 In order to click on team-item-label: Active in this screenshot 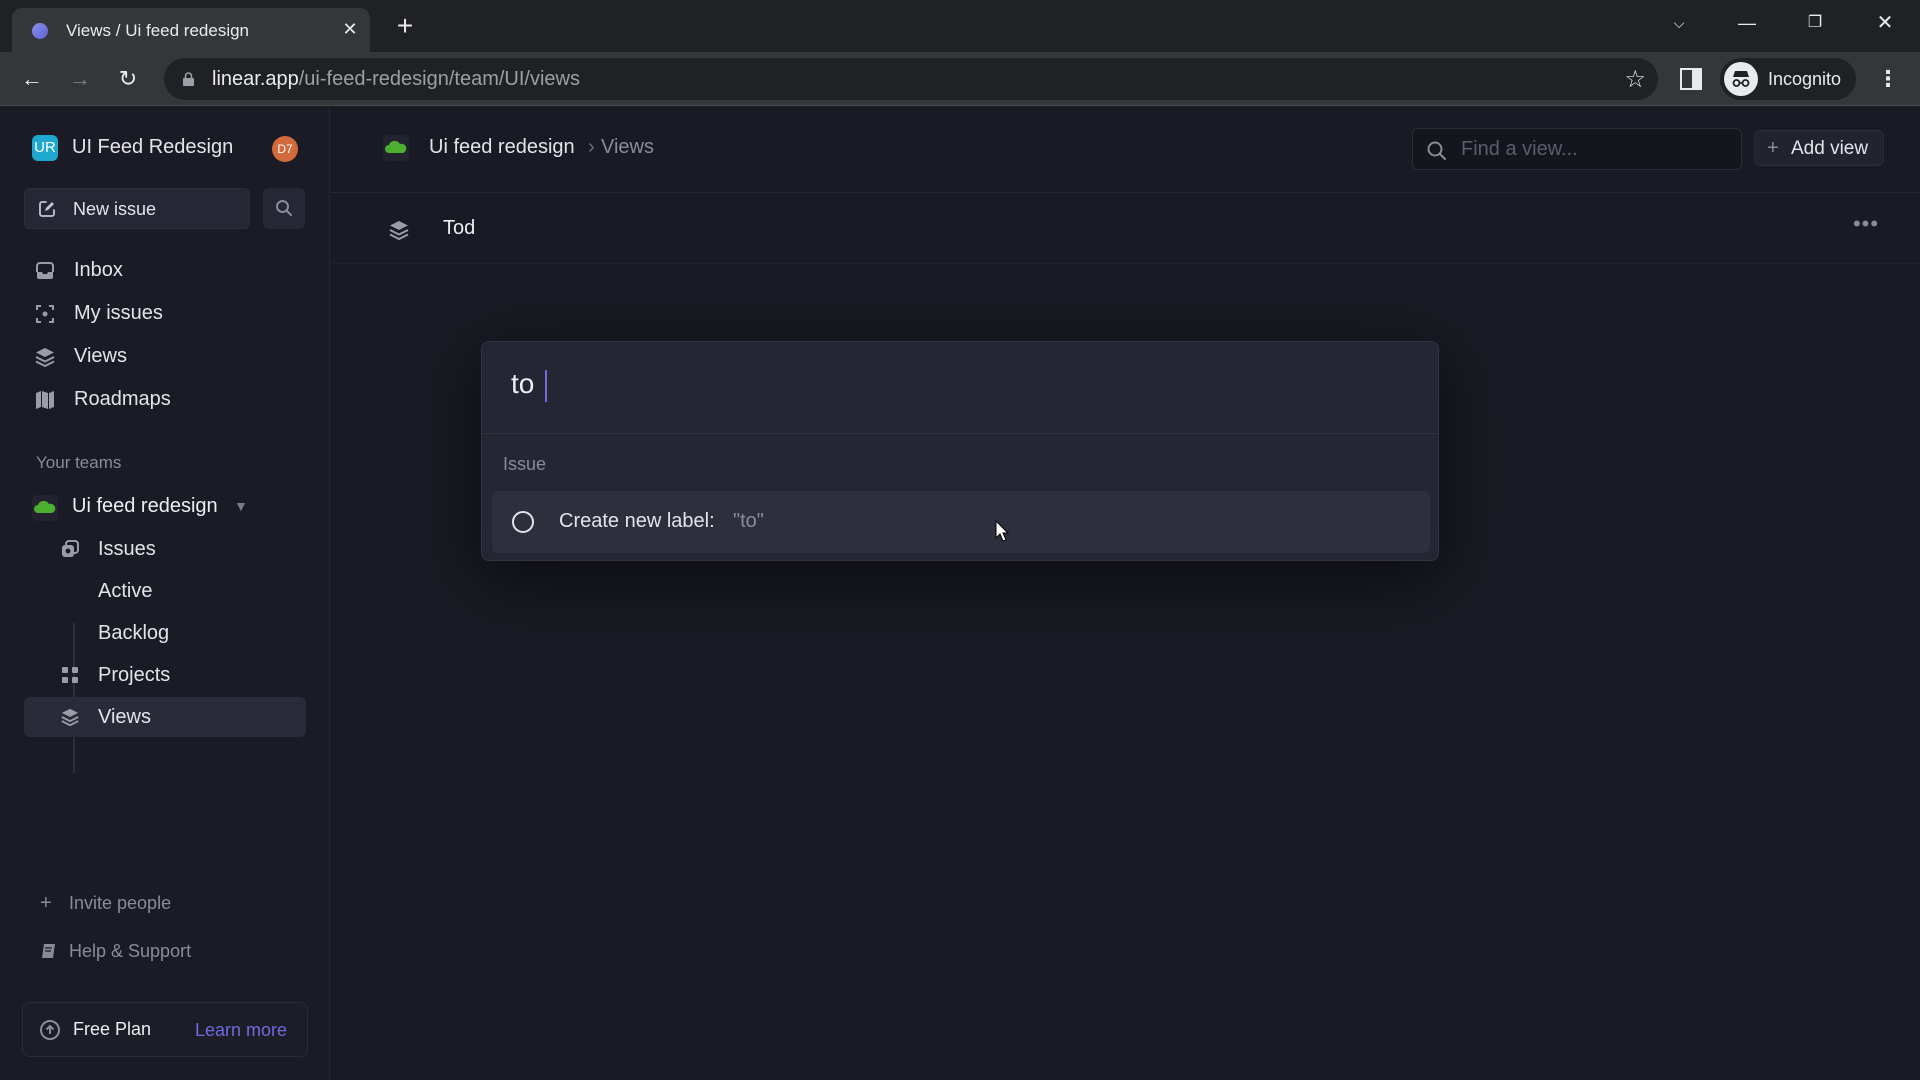, I will do `click(125, 591)`.